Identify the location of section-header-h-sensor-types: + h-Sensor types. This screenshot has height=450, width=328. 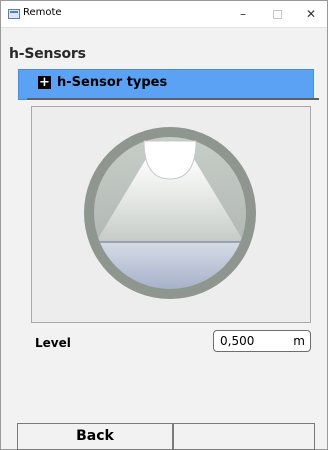
(166, 84).